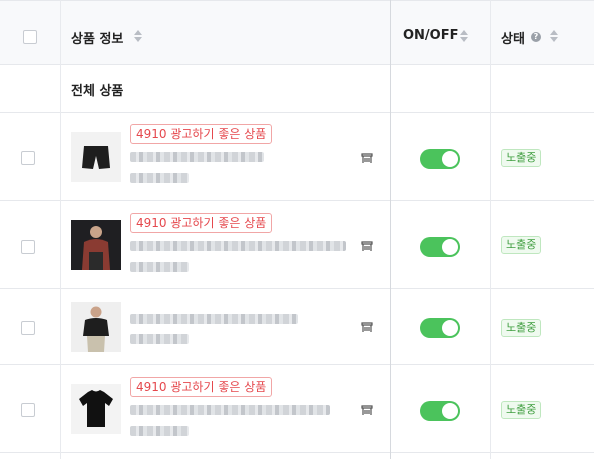  Describe the element at coordinates (138, 36) in the screenshot. I see `sort-product-info-icon` at that location.